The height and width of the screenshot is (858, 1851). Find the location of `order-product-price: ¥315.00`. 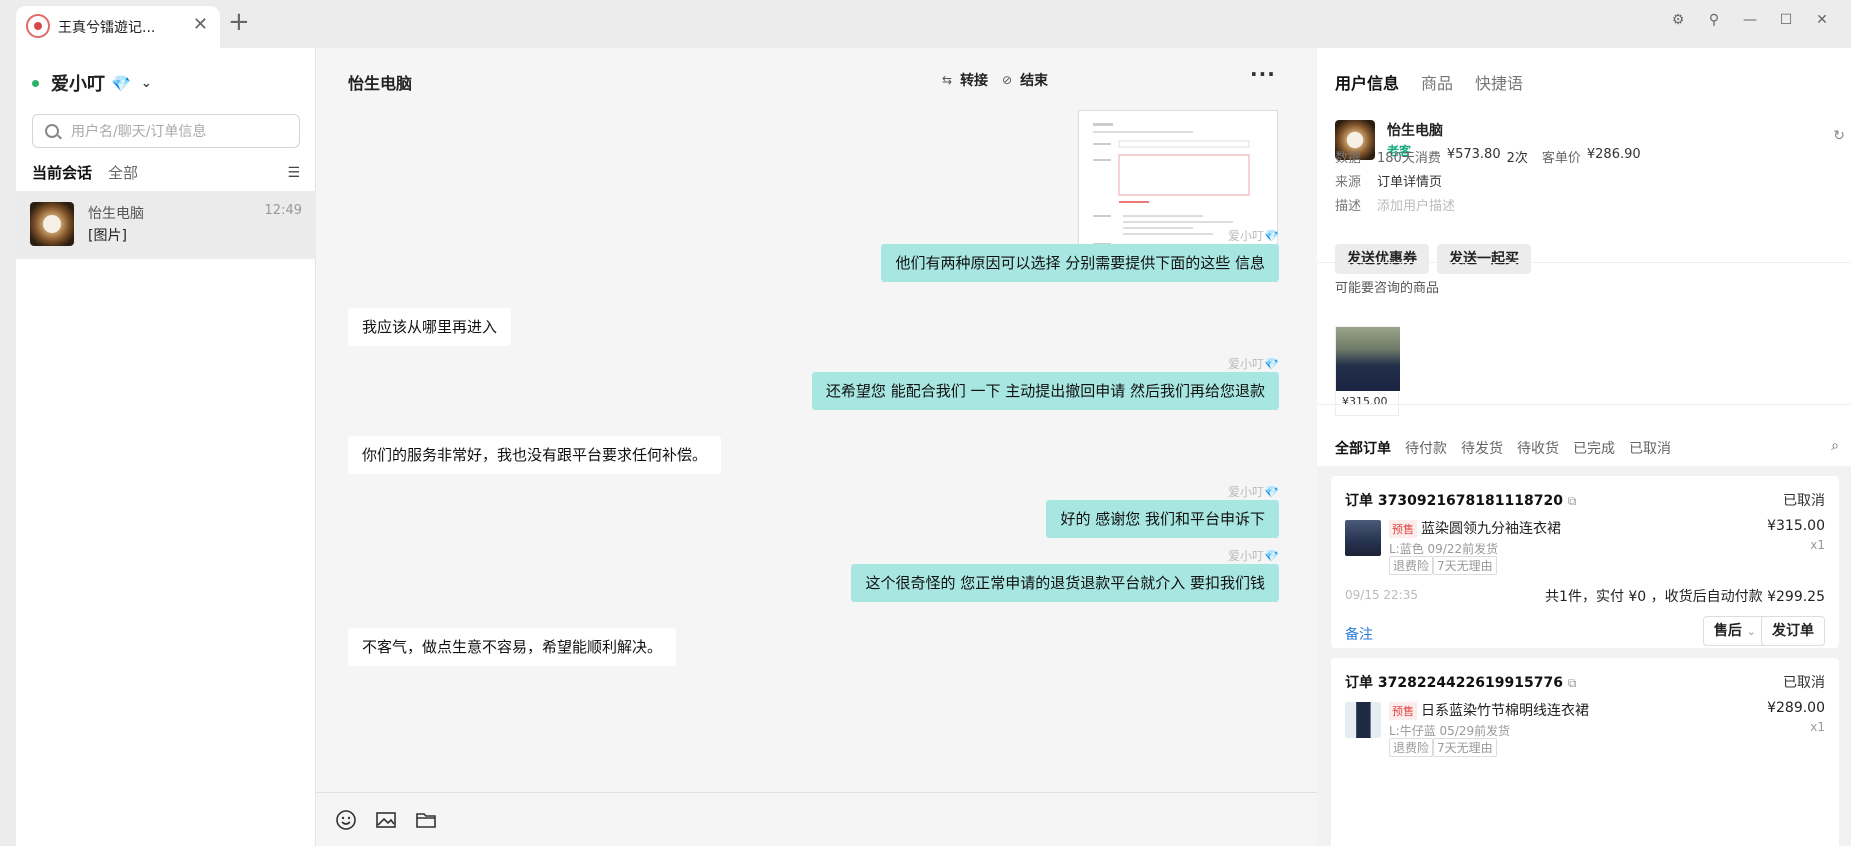

order-product-price: ¥315.00 is located at coordinates (1796, 526).